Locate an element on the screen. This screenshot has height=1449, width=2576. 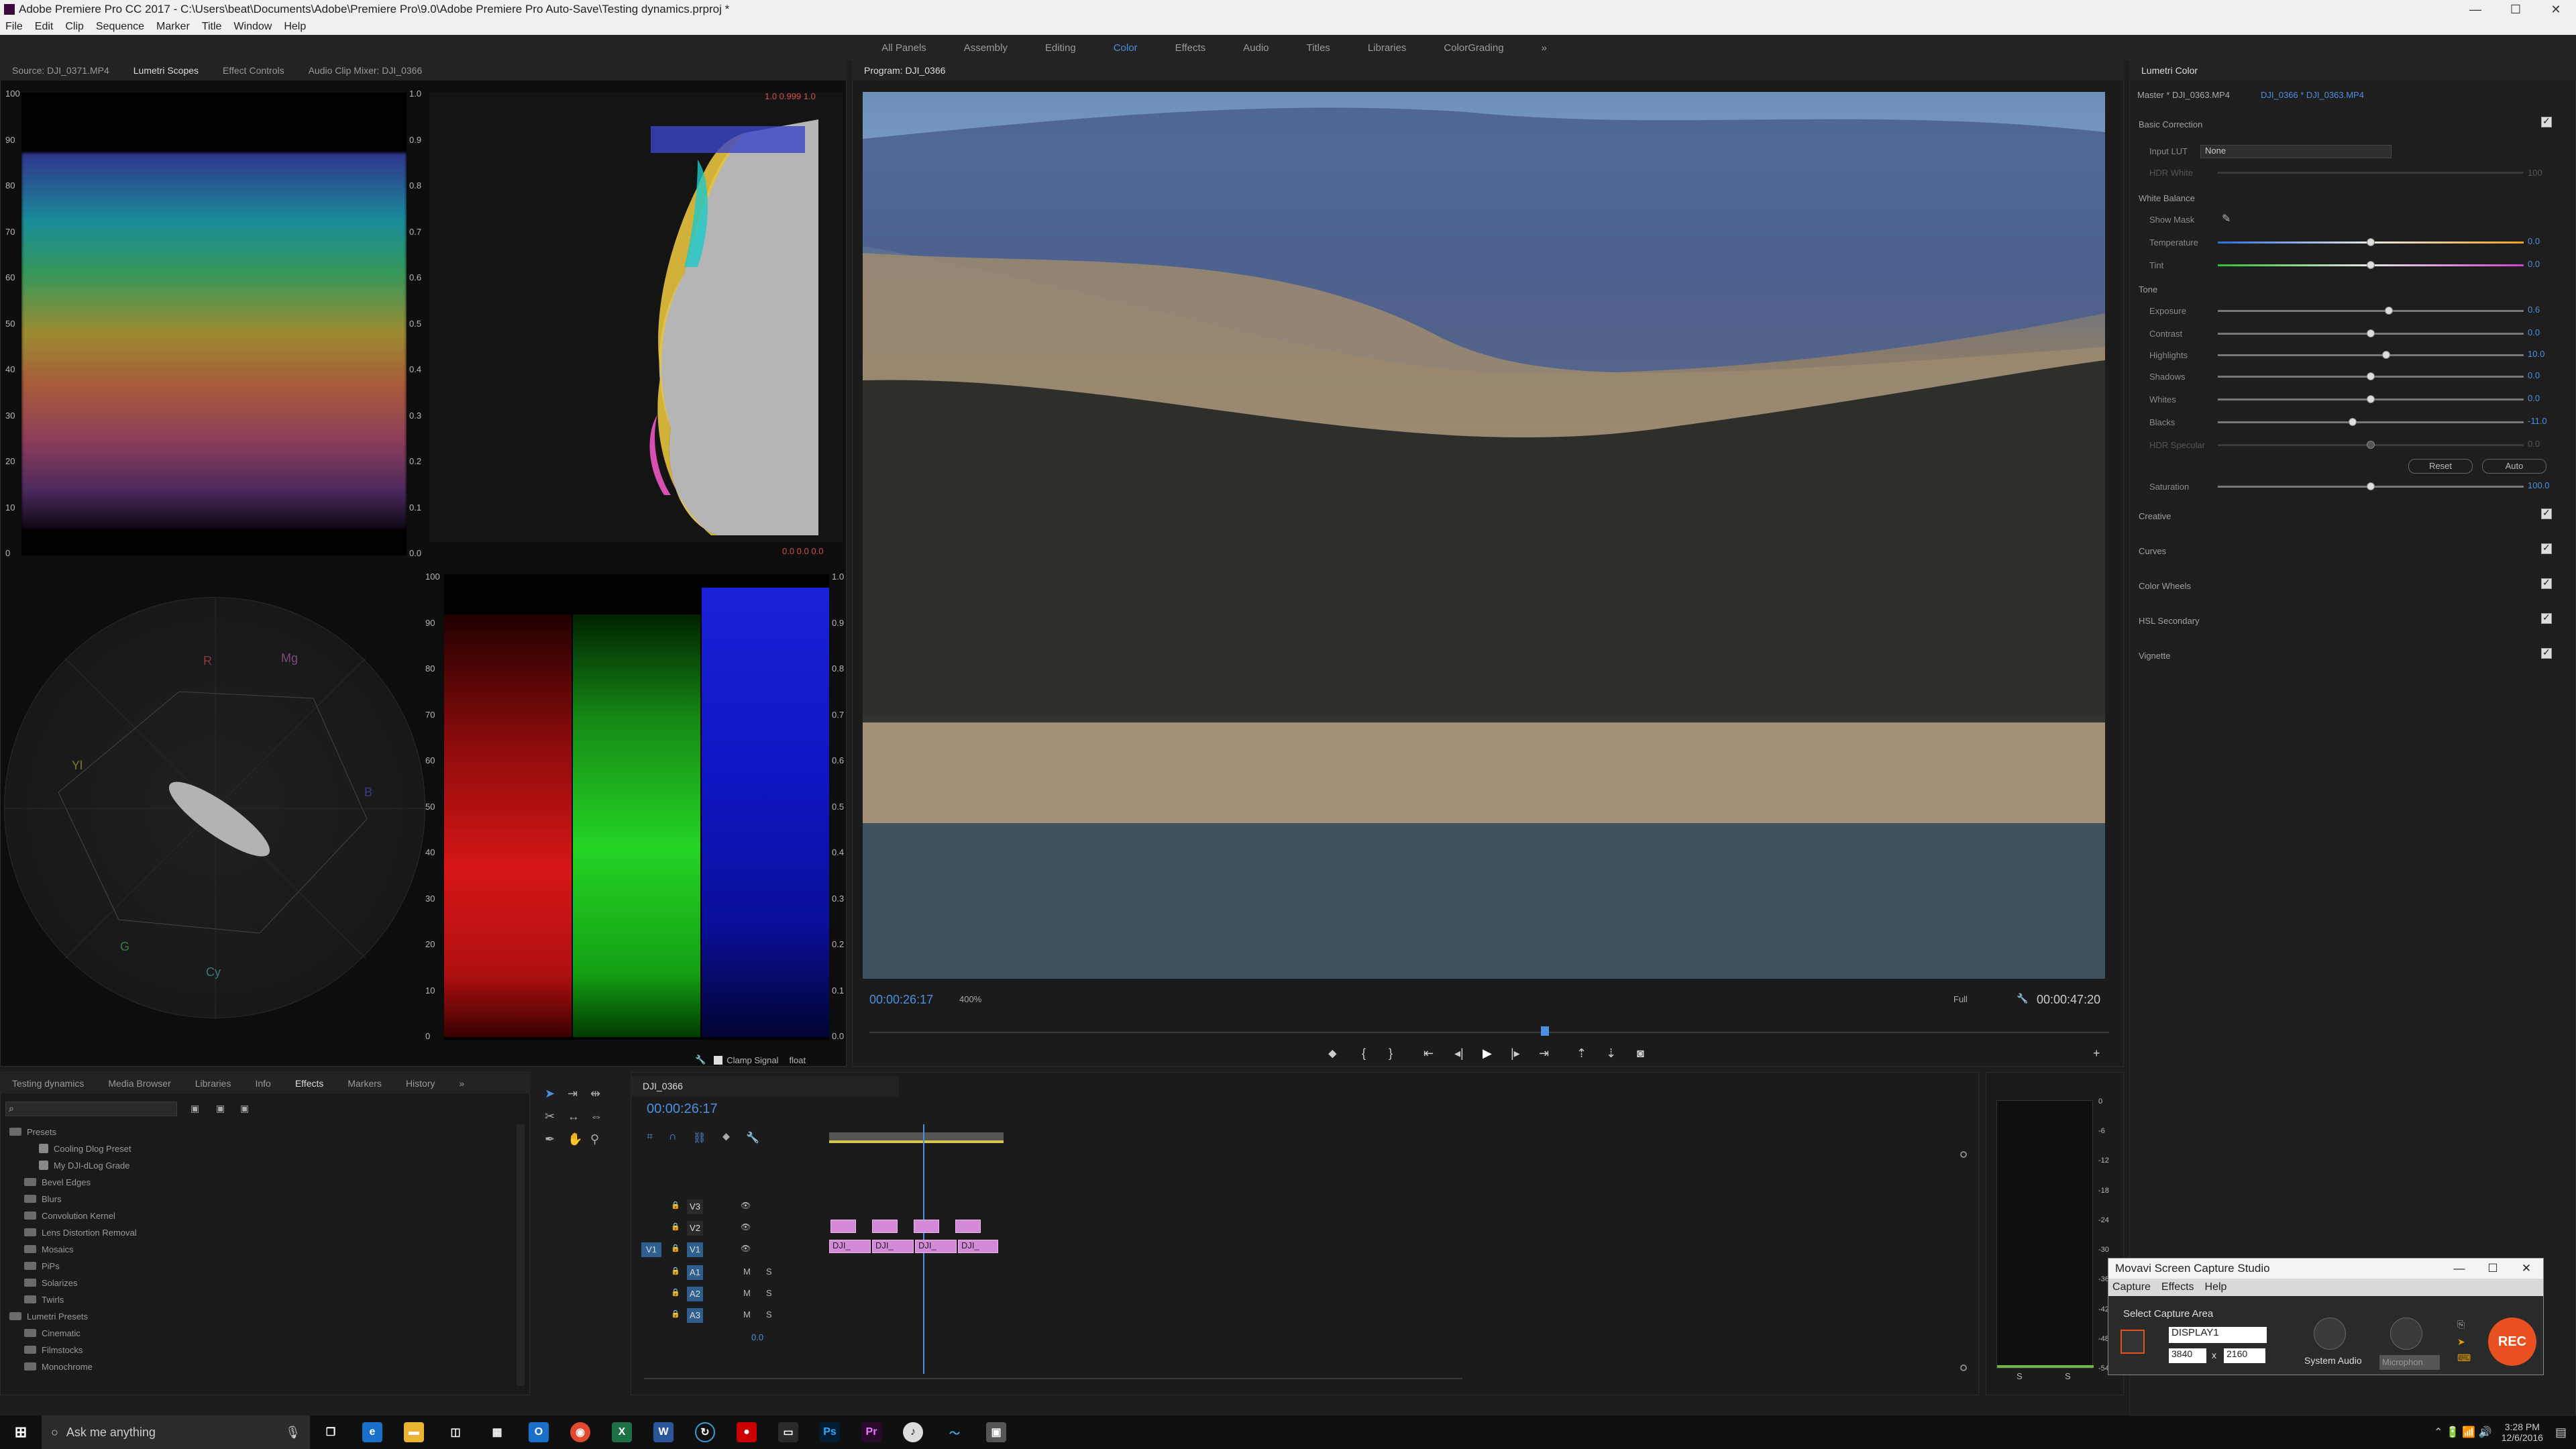
input-lut-select: None is located at coordinates (2296, 151).